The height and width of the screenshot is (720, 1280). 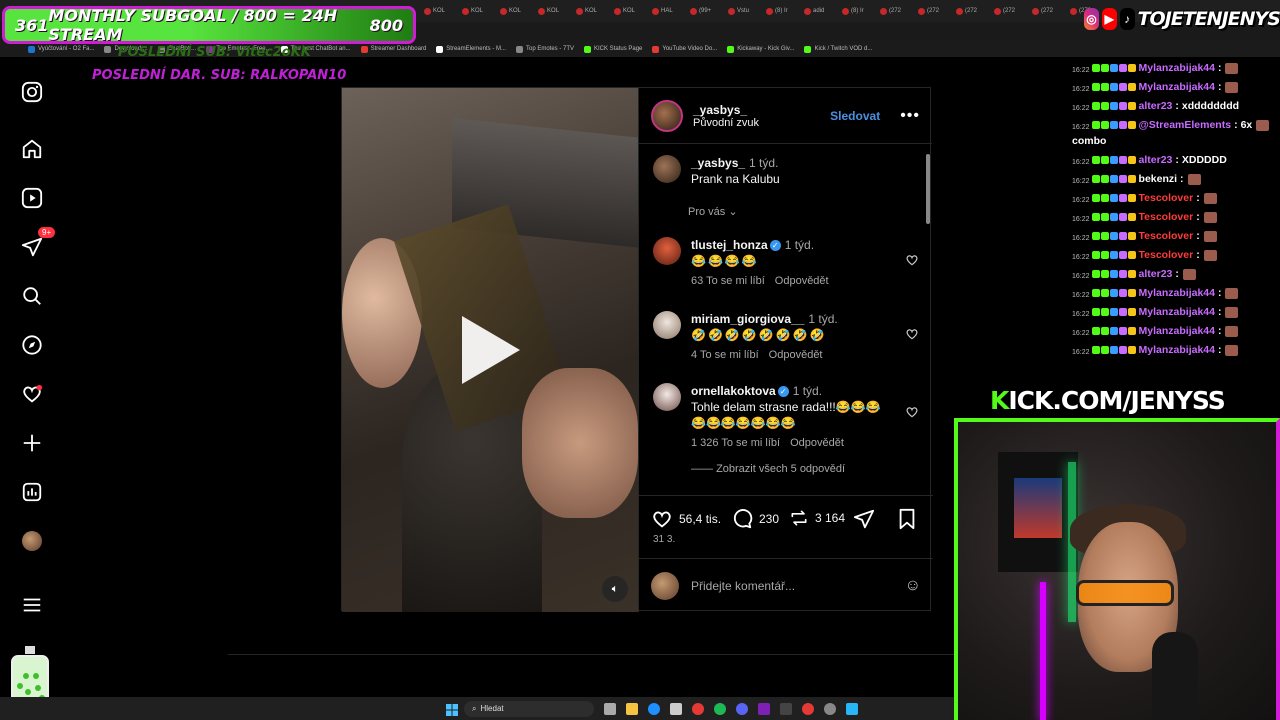 What do you see at coordinates (733, 391) in the screenshot?
I see `comment-user: ornellakoktova` at bounding box center [733, 391].